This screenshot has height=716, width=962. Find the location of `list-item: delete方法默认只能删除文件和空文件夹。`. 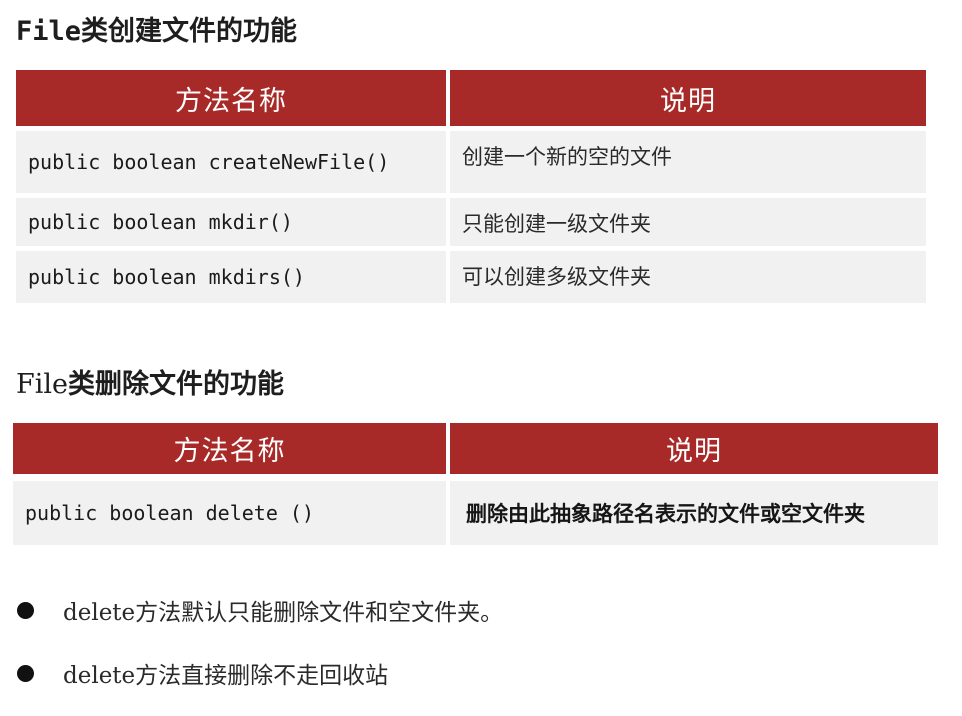

list-item: delete方法默认只能删除文件和空文件夹。 is located at coordinates (479, 610).